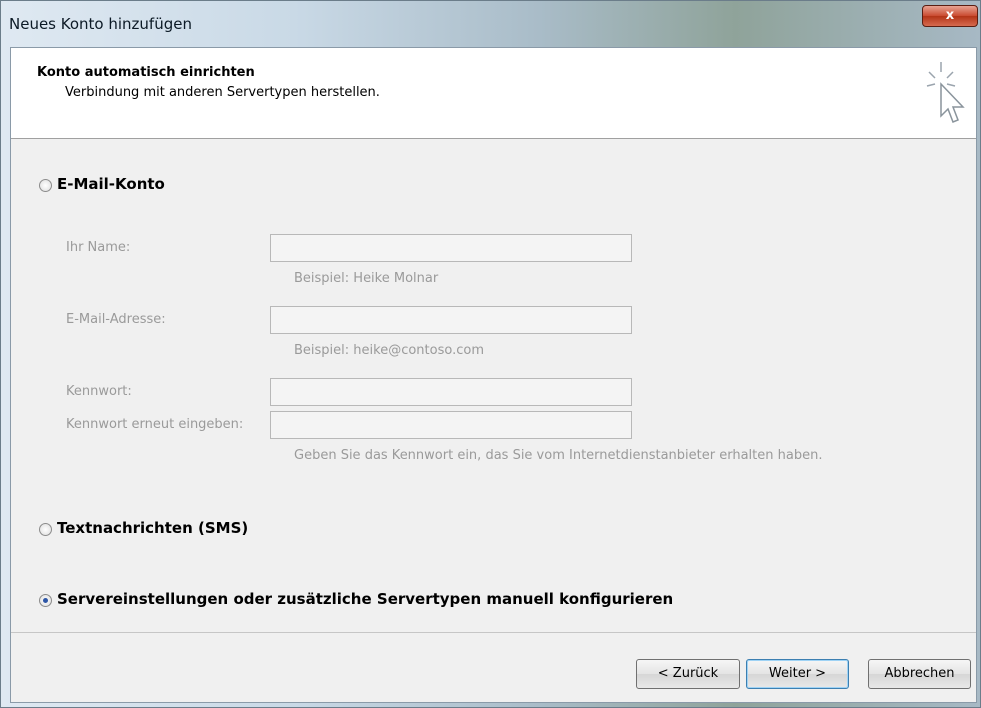 This screenshot has height=708, width=981. I want to click on name-hint: Beispiel: Heike Molnar, so click(366, 278).